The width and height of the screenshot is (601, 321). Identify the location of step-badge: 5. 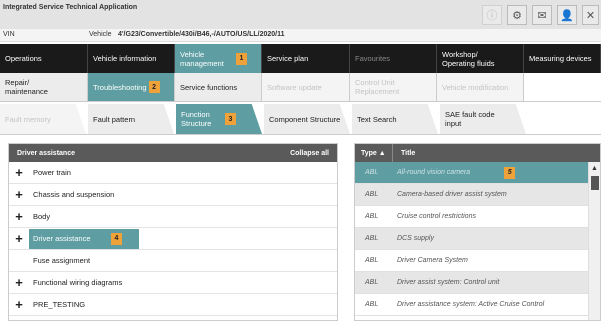
(510, 172).